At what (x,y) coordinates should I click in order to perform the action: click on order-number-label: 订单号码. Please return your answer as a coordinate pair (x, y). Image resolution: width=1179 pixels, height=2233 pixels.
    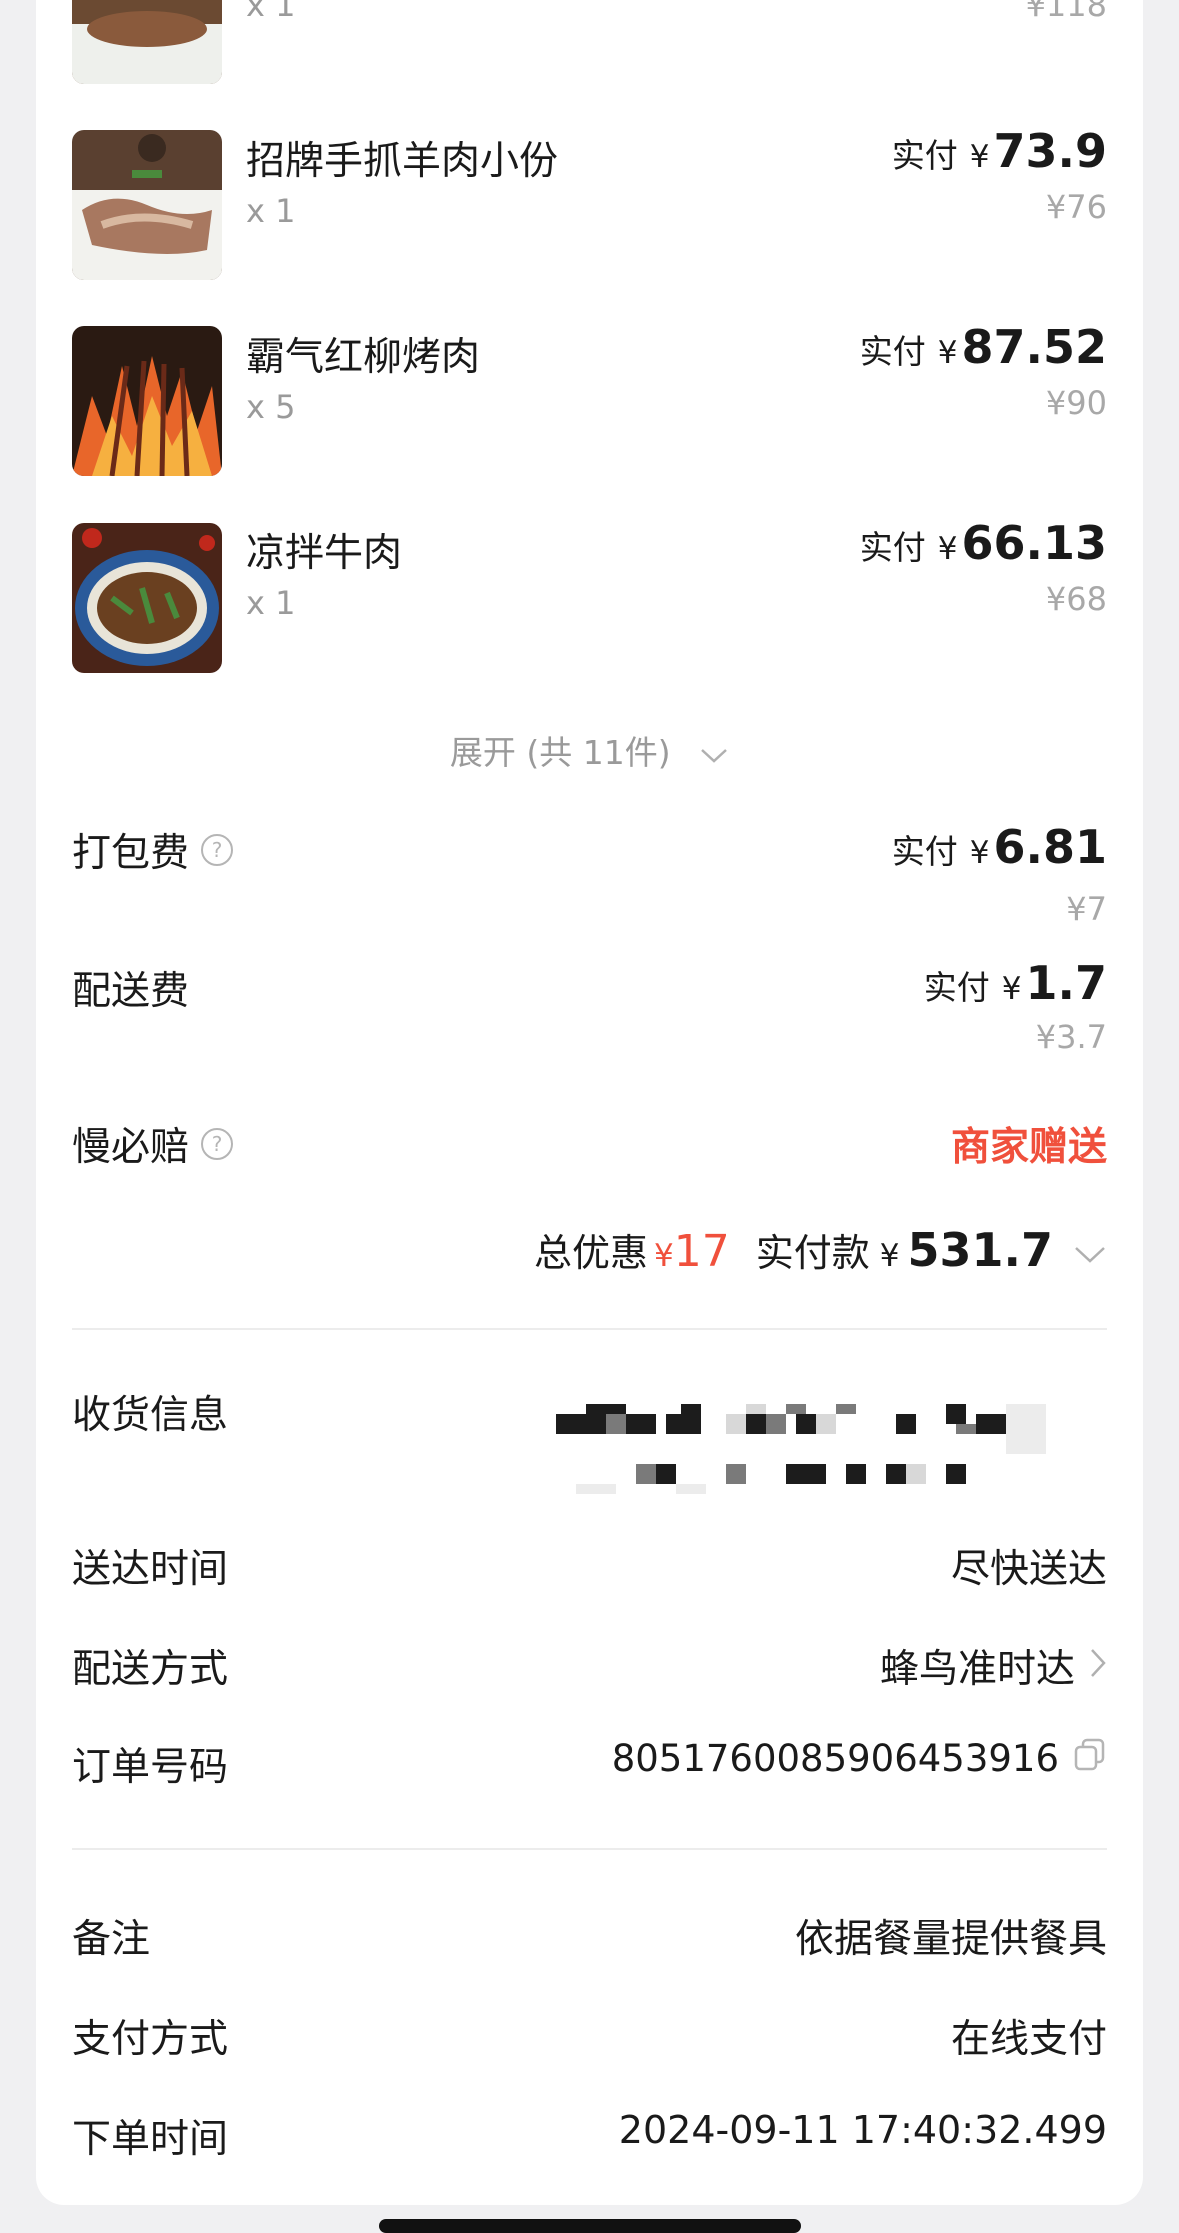
    Looking at the image, I should click on (150, 1764).